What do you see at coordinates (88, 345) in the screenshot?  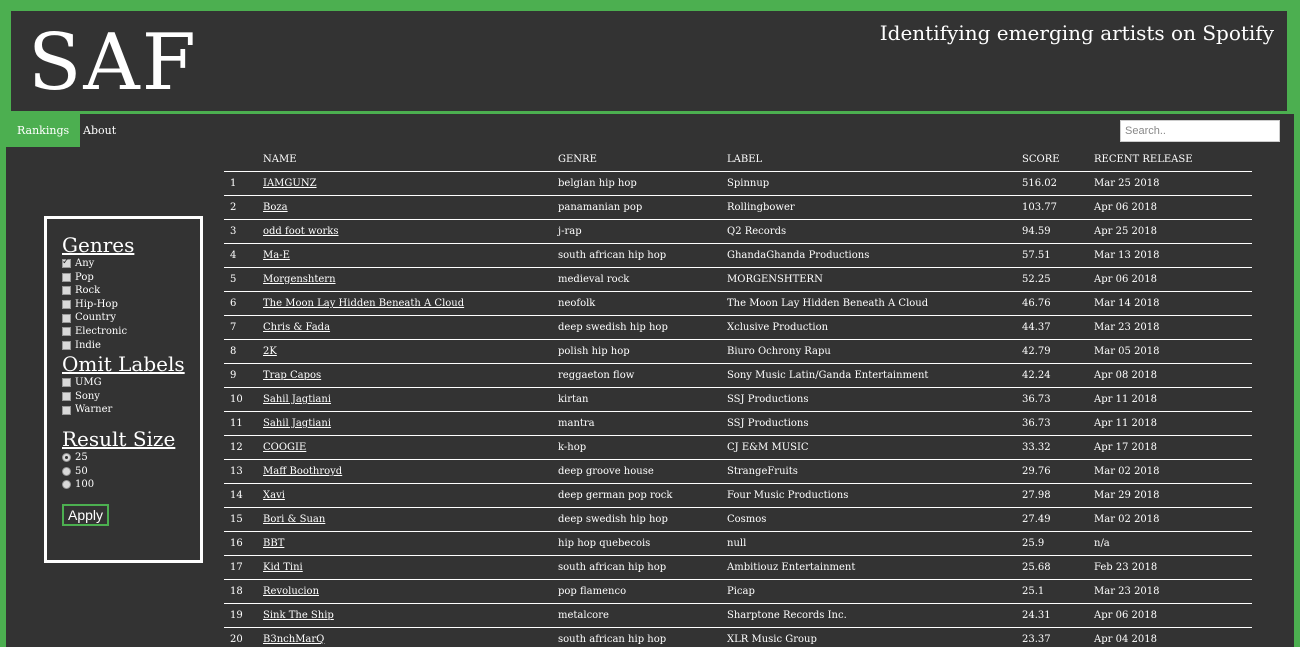 I see `genre-option-label: Indie` at bounding box center [88, 345].